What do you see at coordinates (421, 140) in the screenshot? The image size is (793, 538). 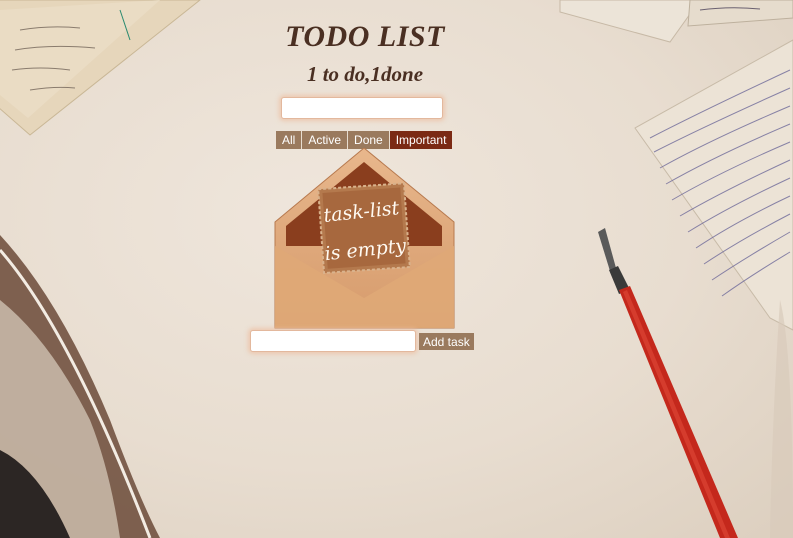 I see `filter-important-button: Important` at bounding box center [421, 140].